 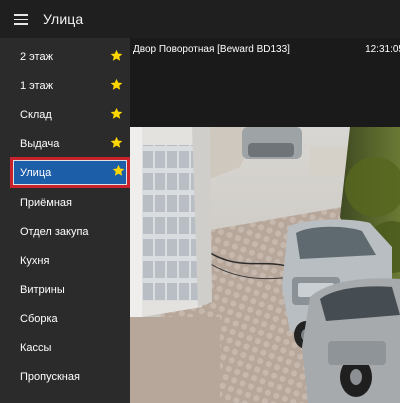 What do you see at coordinates (36, 347) in the screenshot?
I see `sidebar-item-label: Кассы` at bounding box center [36, 347].